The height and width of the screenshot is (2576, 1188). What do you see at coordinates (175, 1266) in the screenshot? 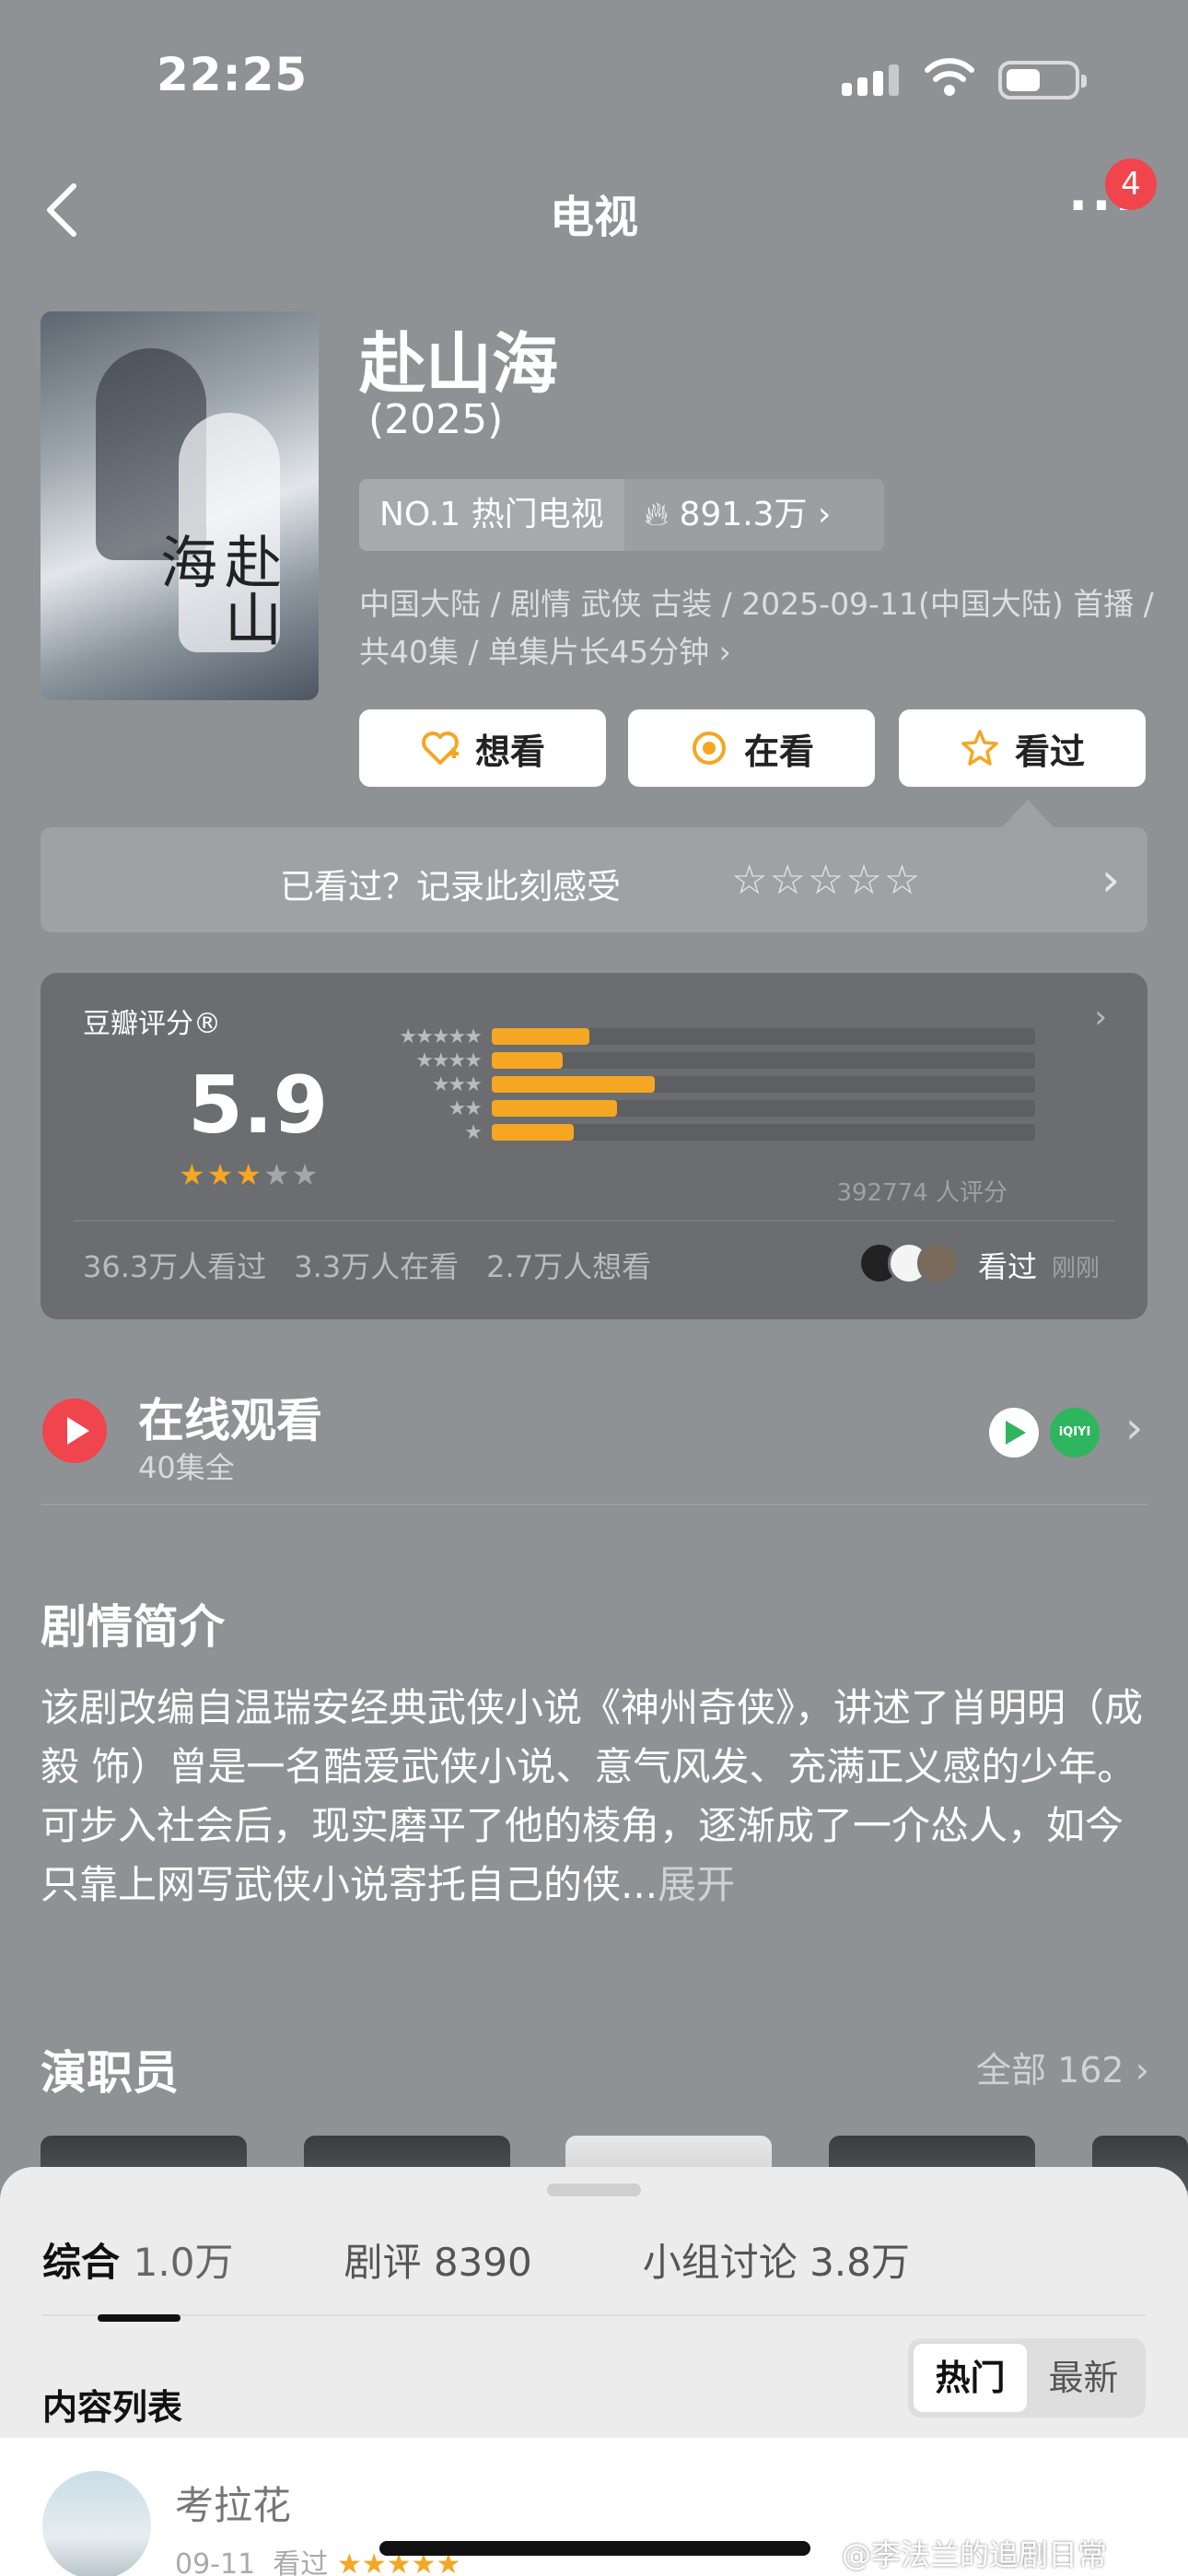
I see `watched-count: 36.3万人看过` at bounding box center [175, 1266].